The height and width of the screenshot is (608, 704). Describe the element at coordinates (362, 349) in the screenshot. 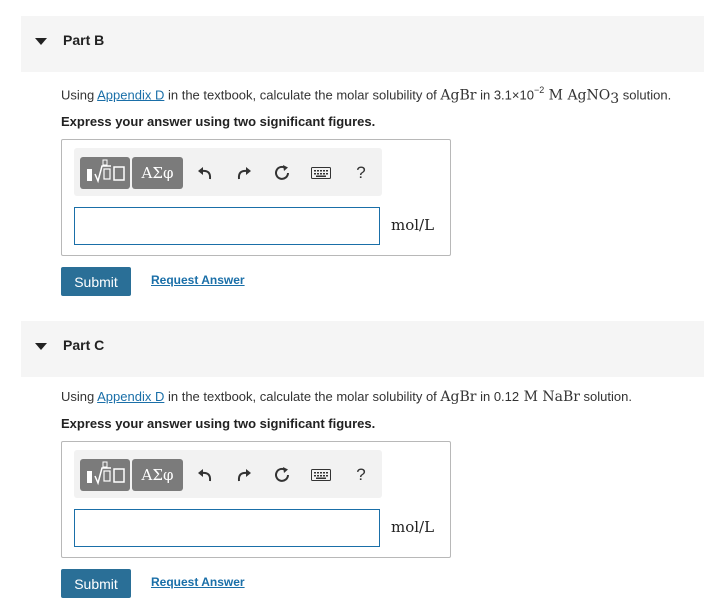

I see `part-c-header: Part C` at that location.